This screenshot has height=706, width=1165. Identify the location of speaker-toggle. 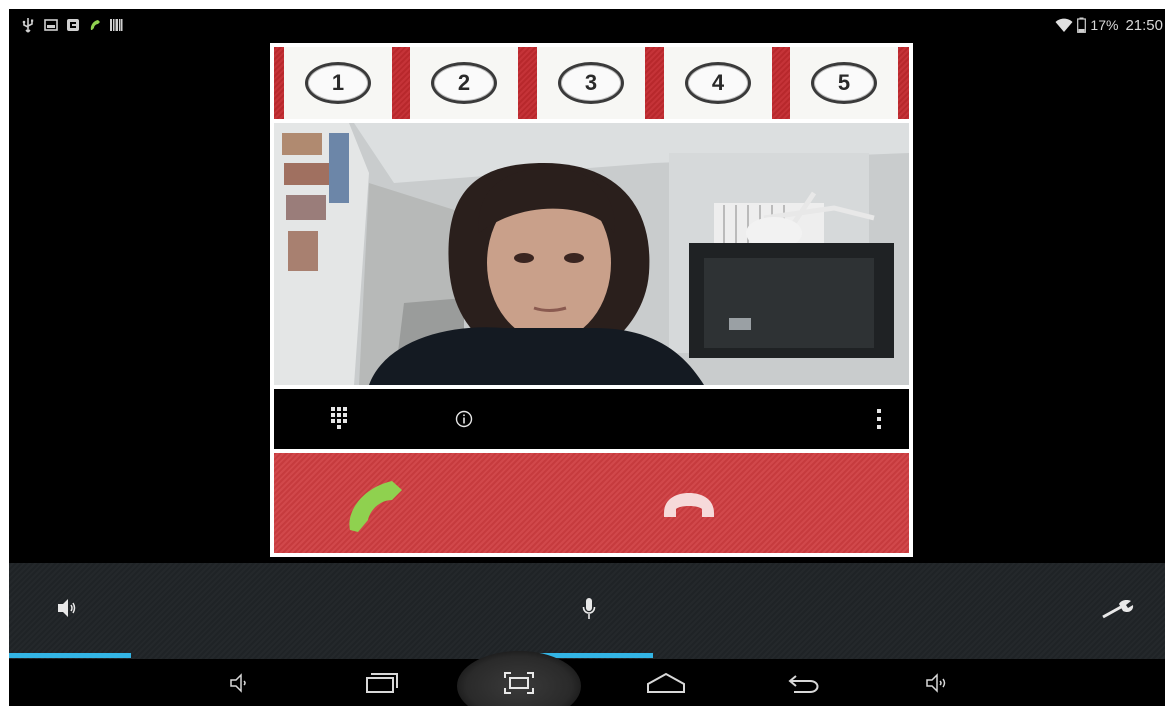
(84, 611).